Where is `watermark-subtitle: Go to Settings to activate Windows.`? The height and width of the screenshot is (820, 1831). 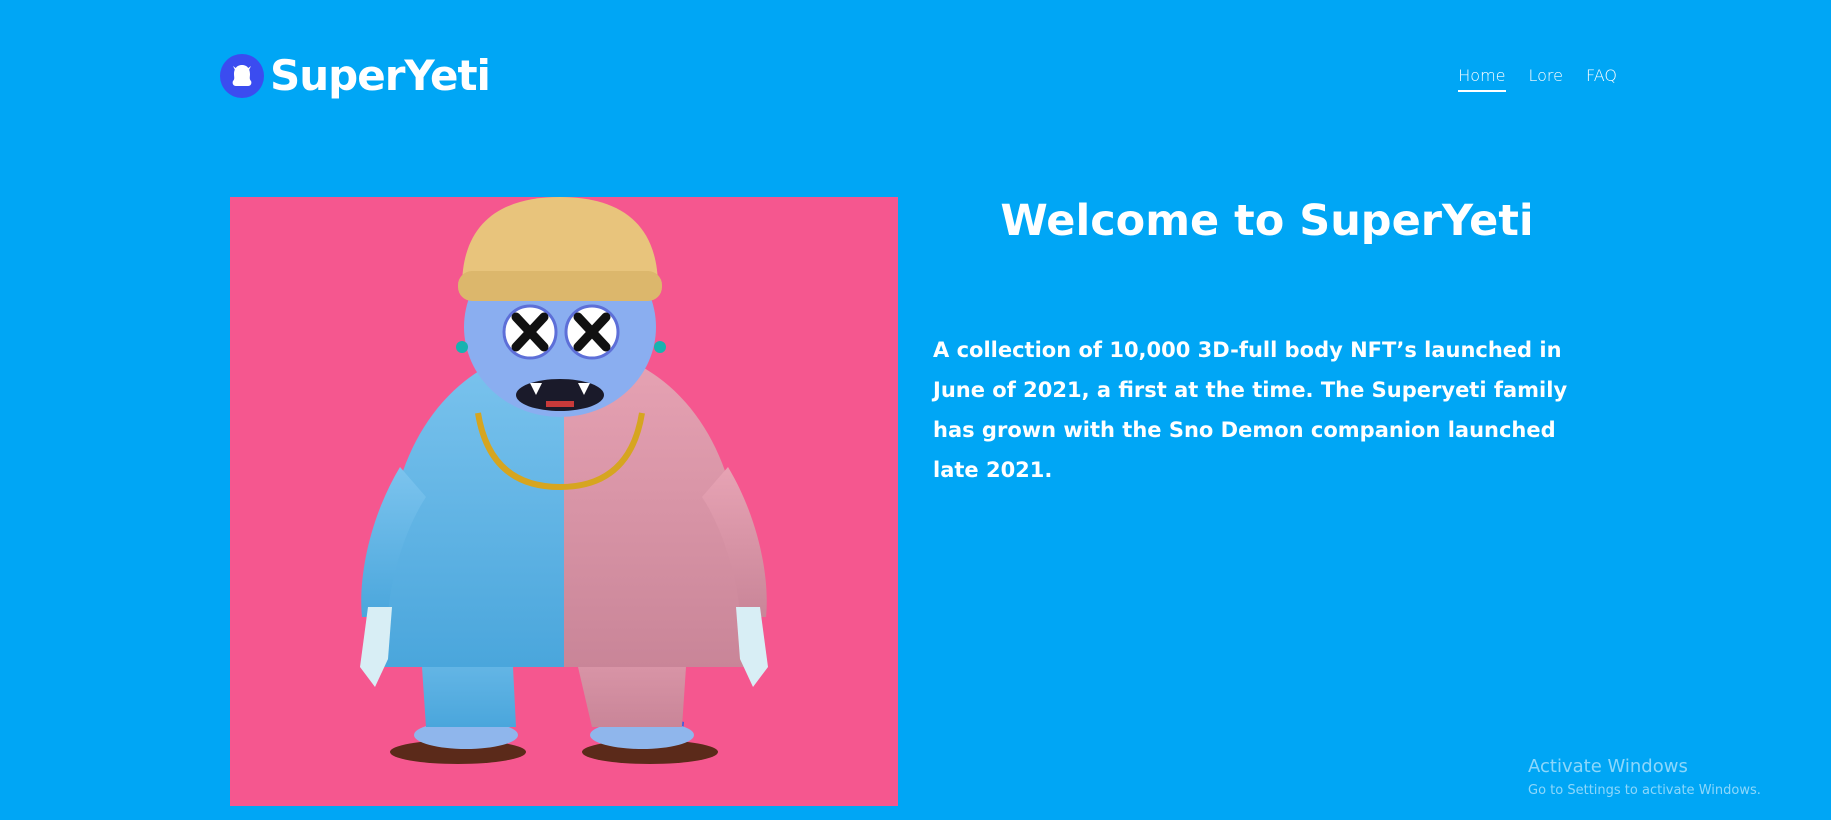
watermark-subtitle: Go to Settings to activate Windows. is located at coordinates (1644, 790).